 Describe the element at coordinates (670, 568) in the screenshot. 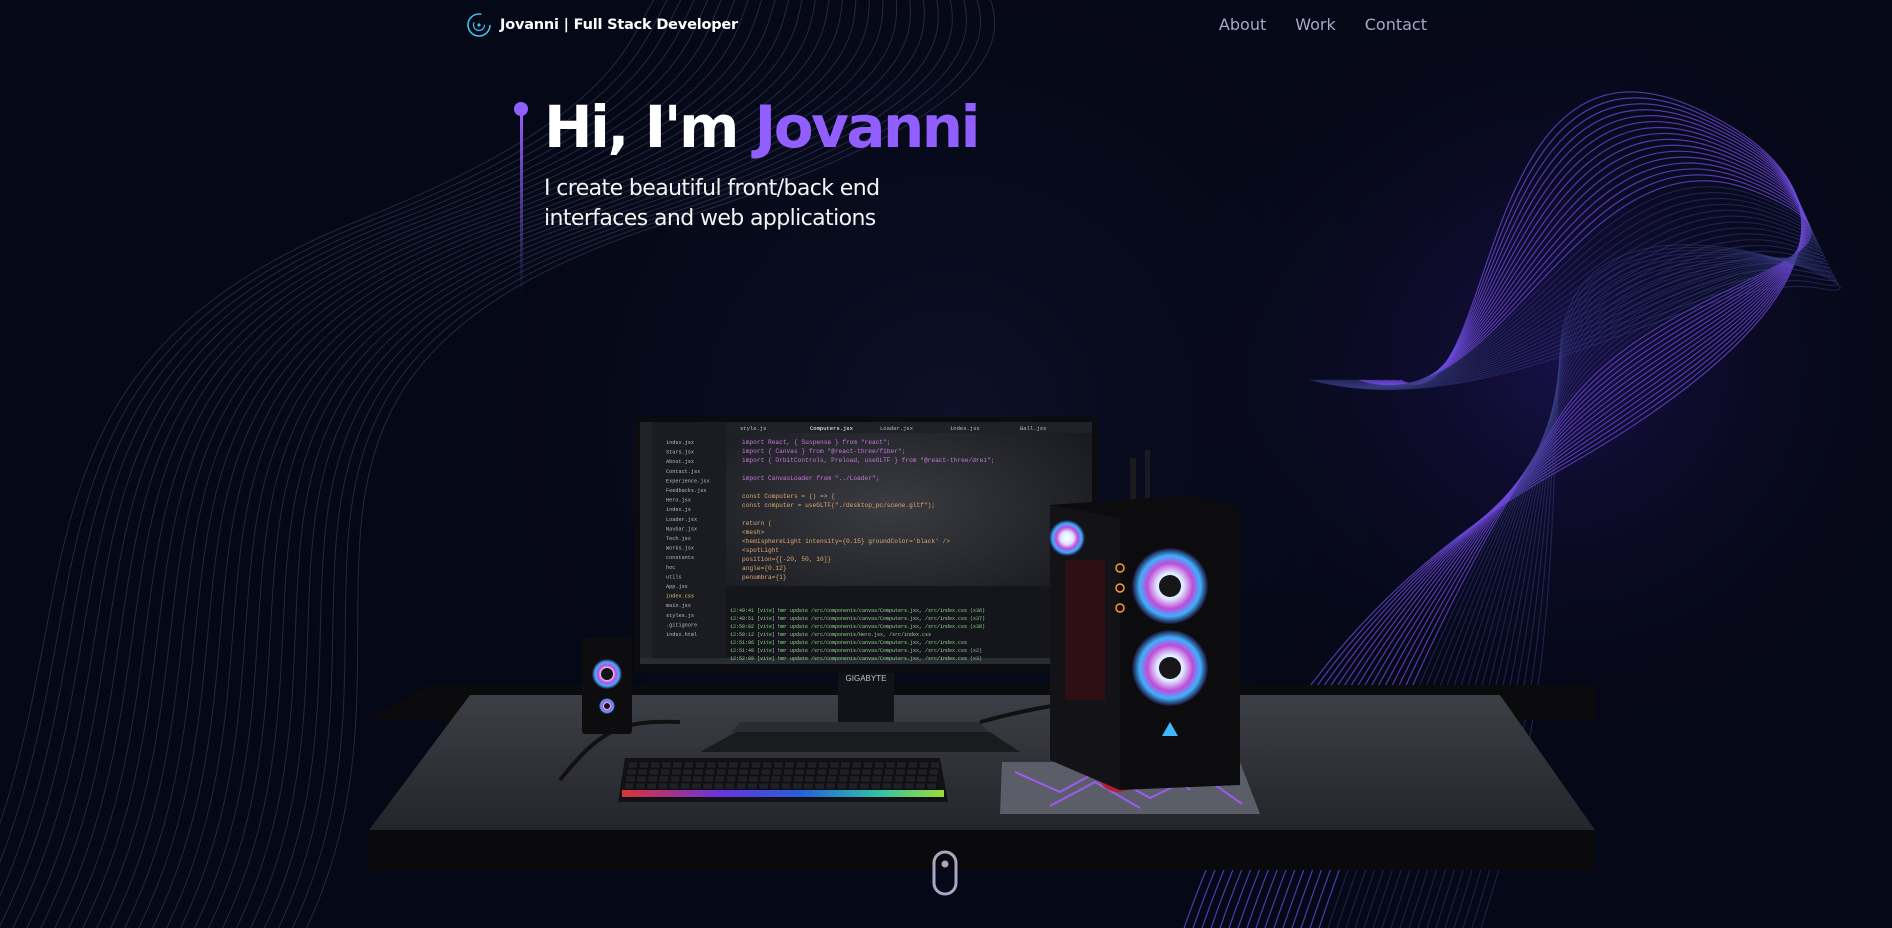

I see `explorer-item: hoc` at that location.